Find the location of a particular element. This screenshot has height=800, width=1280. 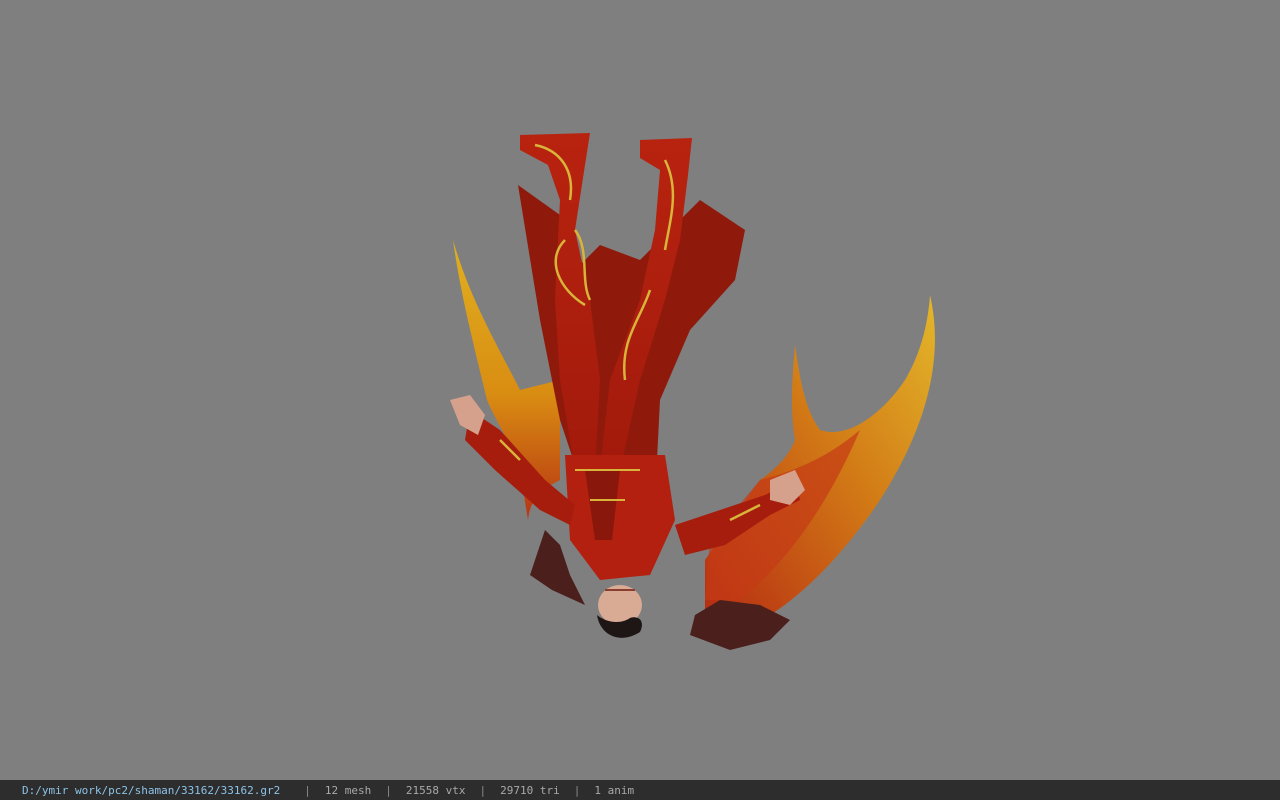

vertex-count: 21558 vtx is located at coordinates (435, 790).